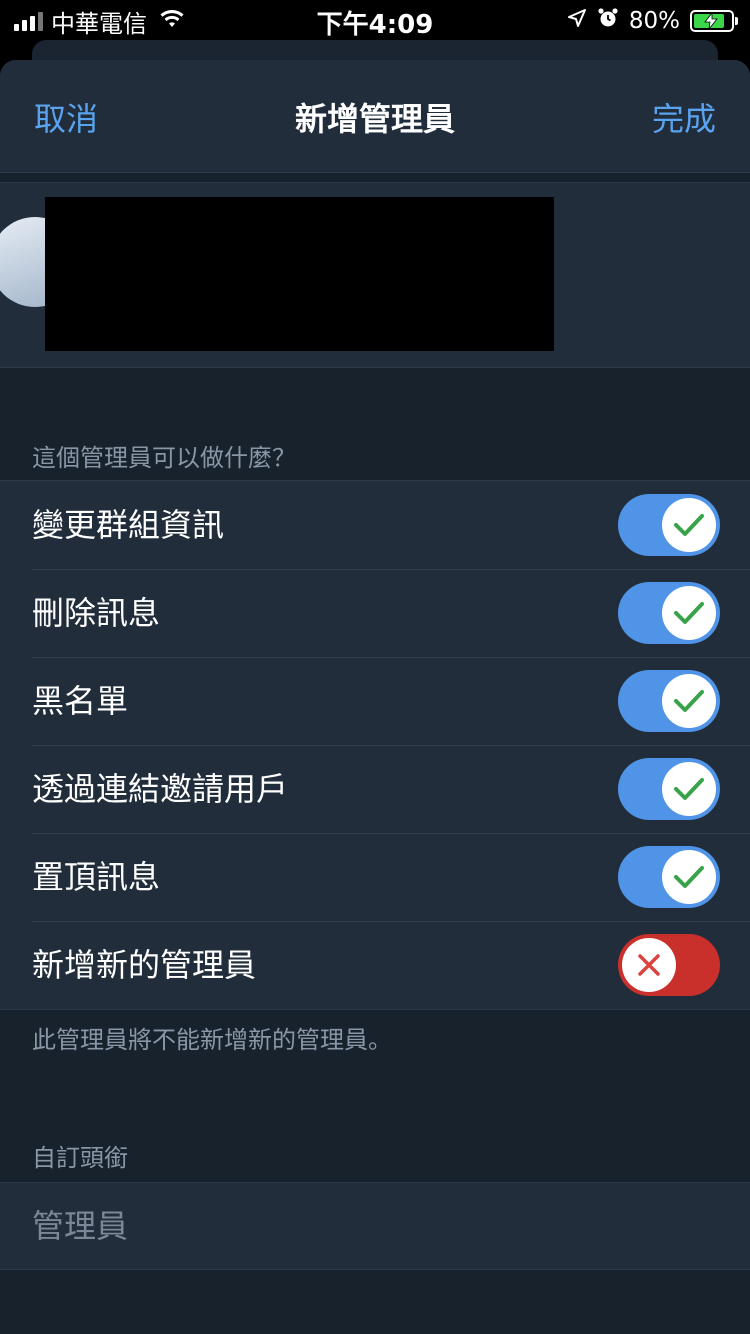  Describe the element at coordinates (375, 877) in the screenshot. I see `permission-row-pin-messages: 置頂訊息` at that location.